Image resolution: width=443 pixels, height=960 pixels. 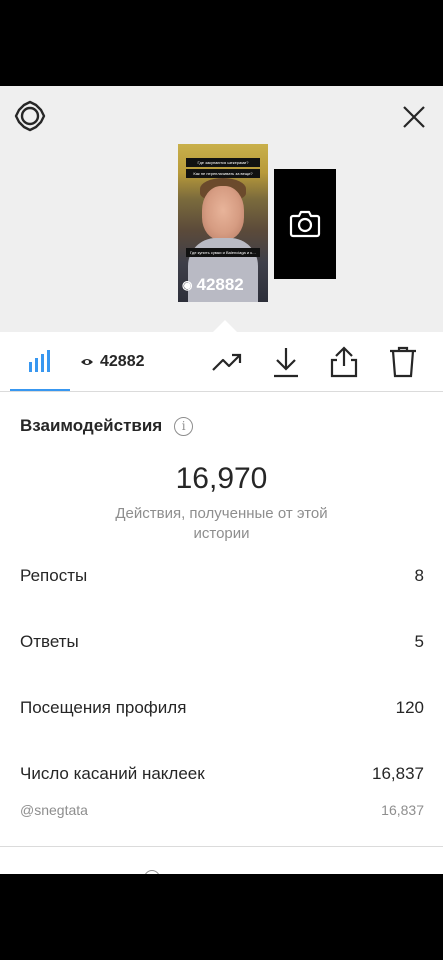 I want to click on trending-up-icon, so click(x=227, y=362).